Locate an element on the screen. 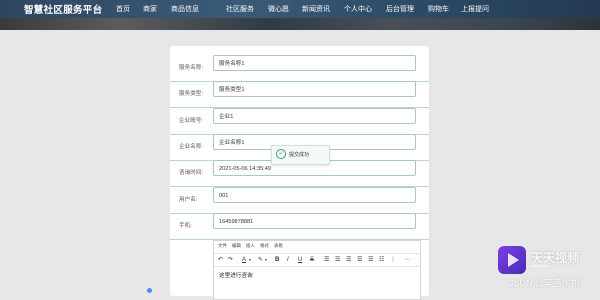 The width and height of the screenshot is (600, 300). video-app-logo is located at coordinates (512, 260).